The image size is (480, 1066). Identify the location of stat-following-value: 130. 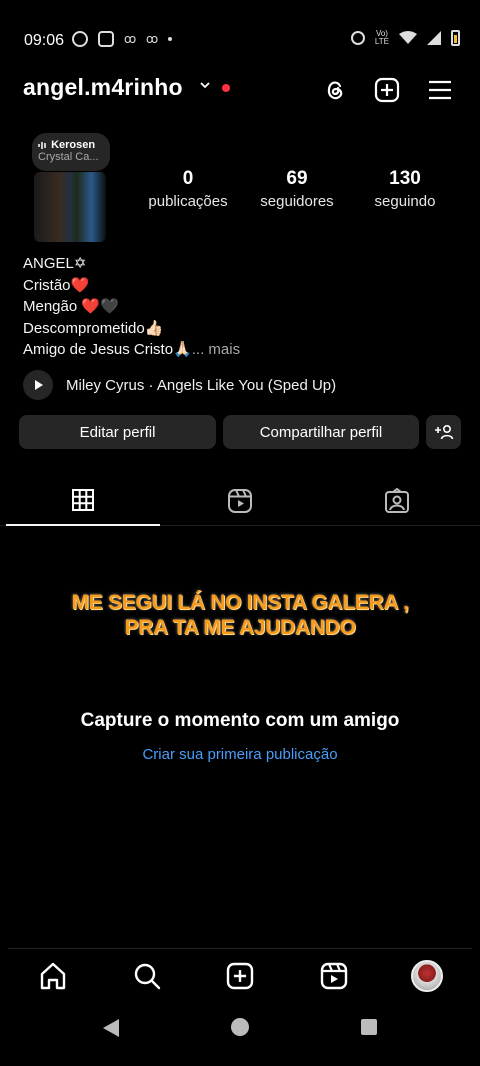
(405, 178).